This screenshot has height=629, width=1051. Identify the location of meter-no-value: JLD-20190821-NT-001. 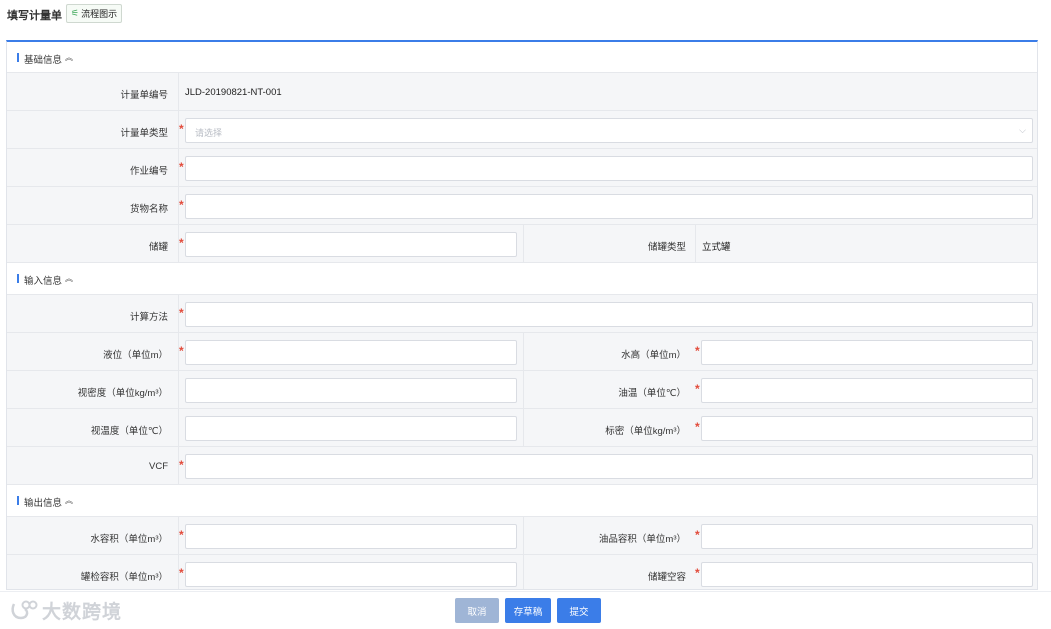
(233, 92).